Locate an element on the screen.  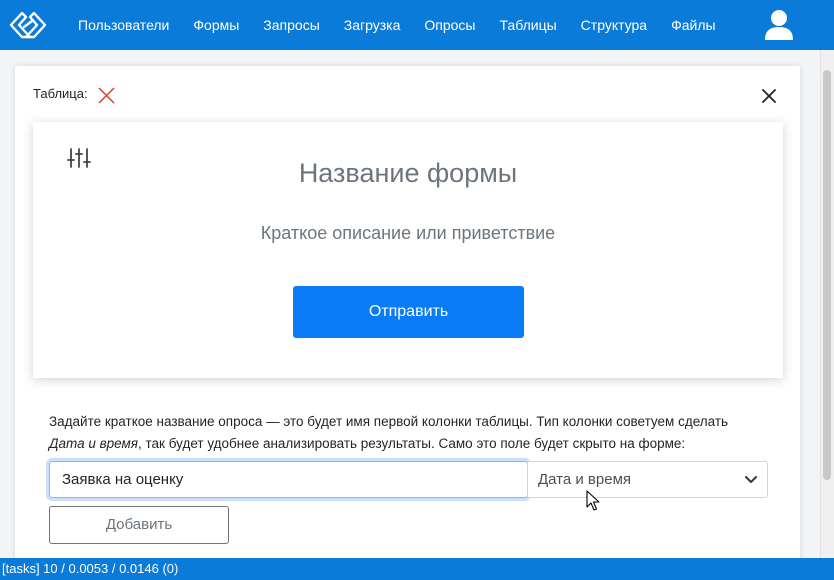
table-label: Таблица: is located at coordinates (60, 93).